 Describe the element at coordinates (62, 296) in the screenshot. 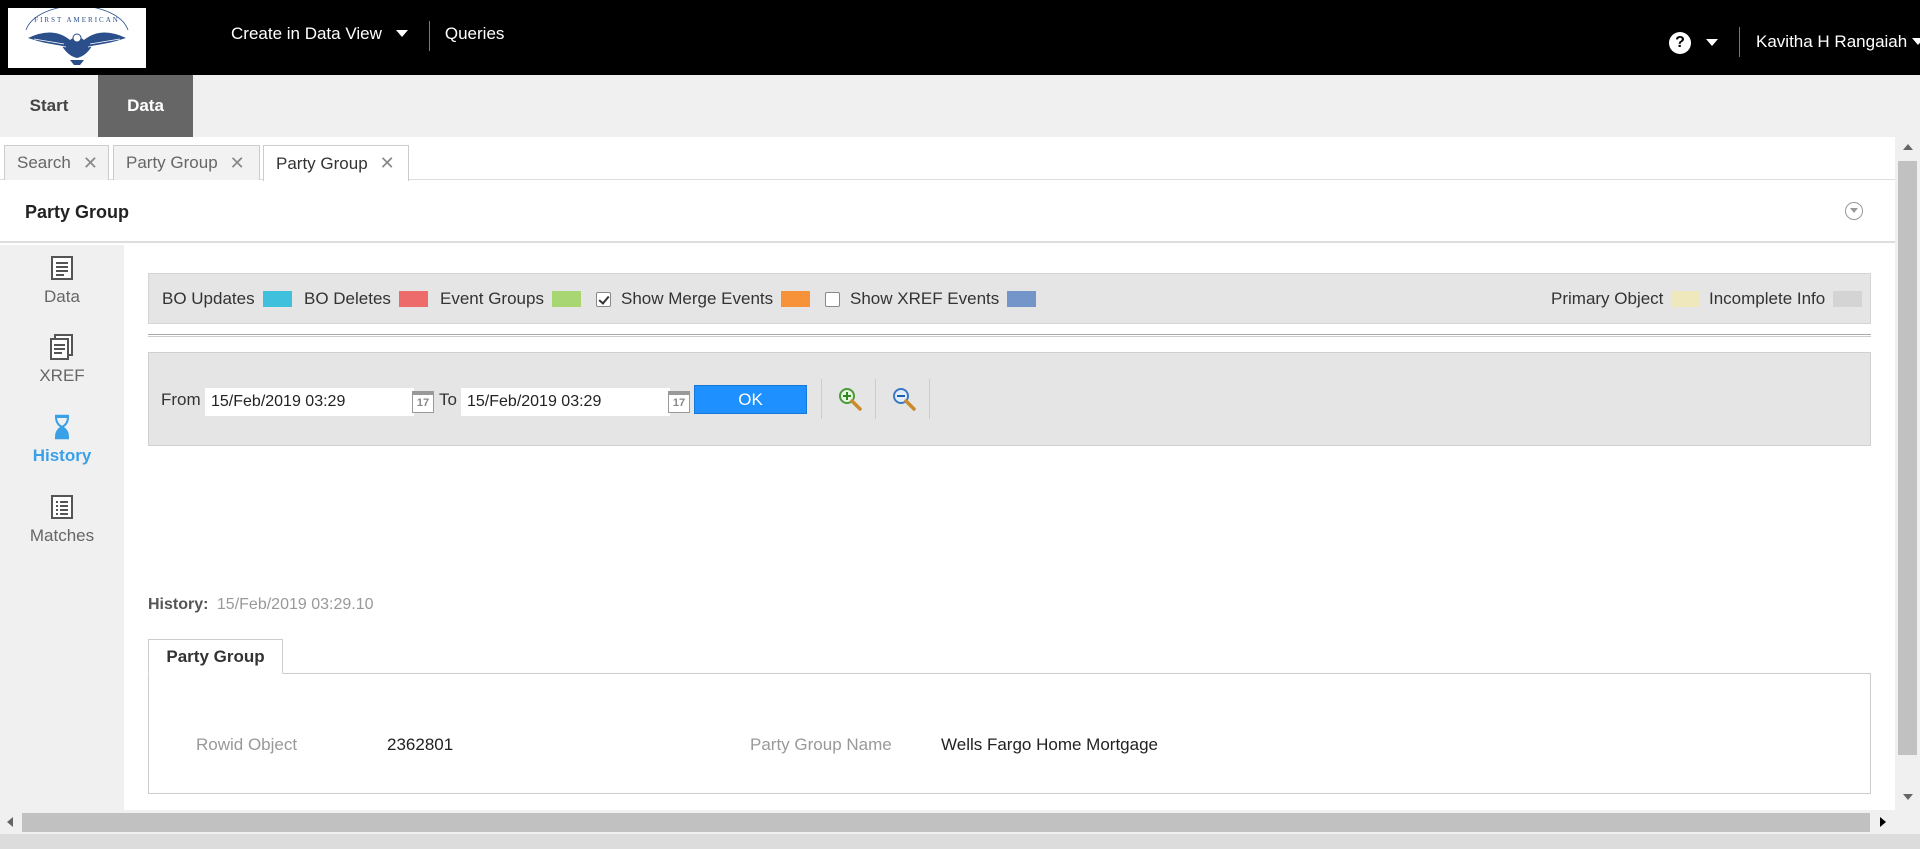

I see `left-nav-label: Data` at that location.